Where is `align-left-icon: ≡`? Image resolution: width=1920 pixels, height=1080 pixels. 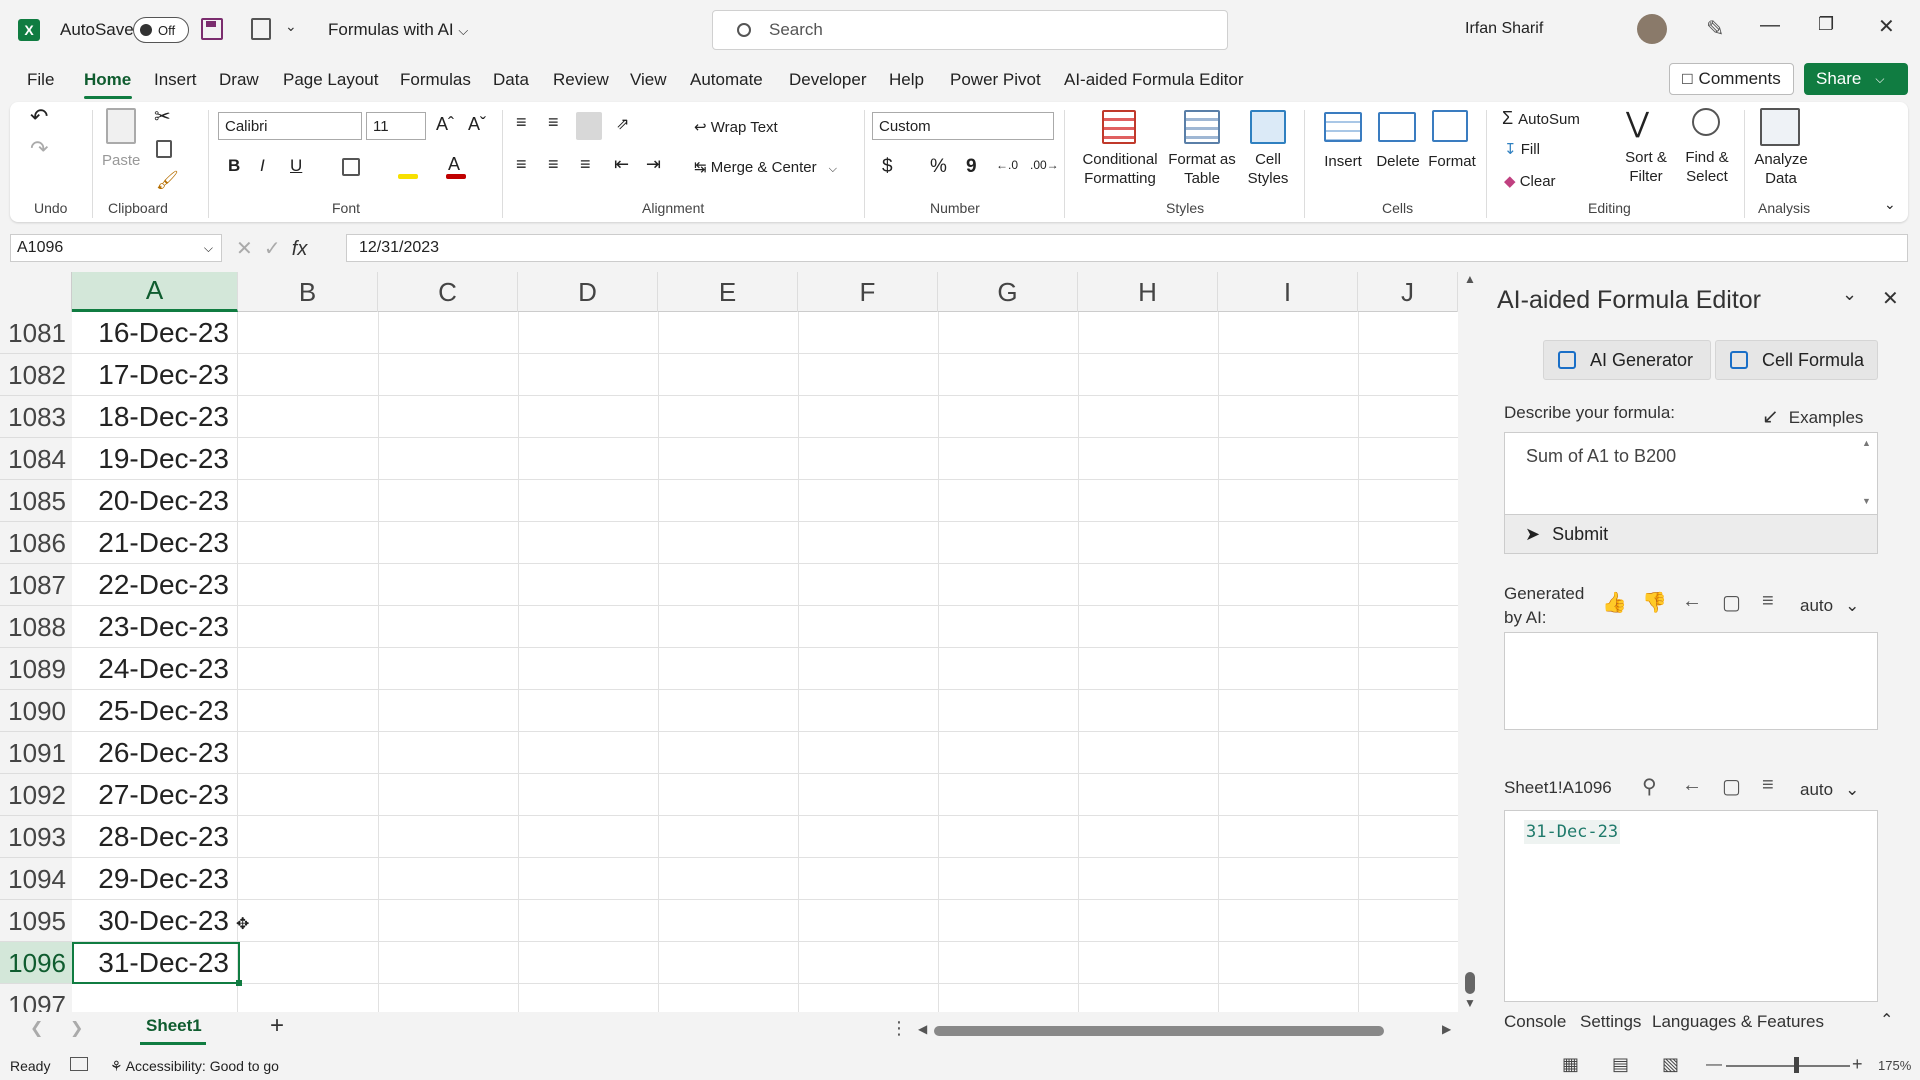
align-left-icon: ≡ is located at coordinates (521, 164).